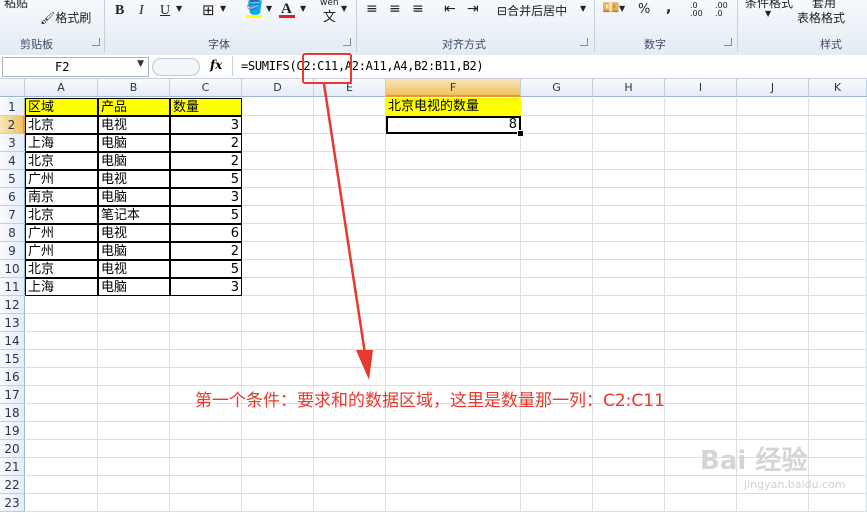  I want to click on highlight-box, so click(327, 68).